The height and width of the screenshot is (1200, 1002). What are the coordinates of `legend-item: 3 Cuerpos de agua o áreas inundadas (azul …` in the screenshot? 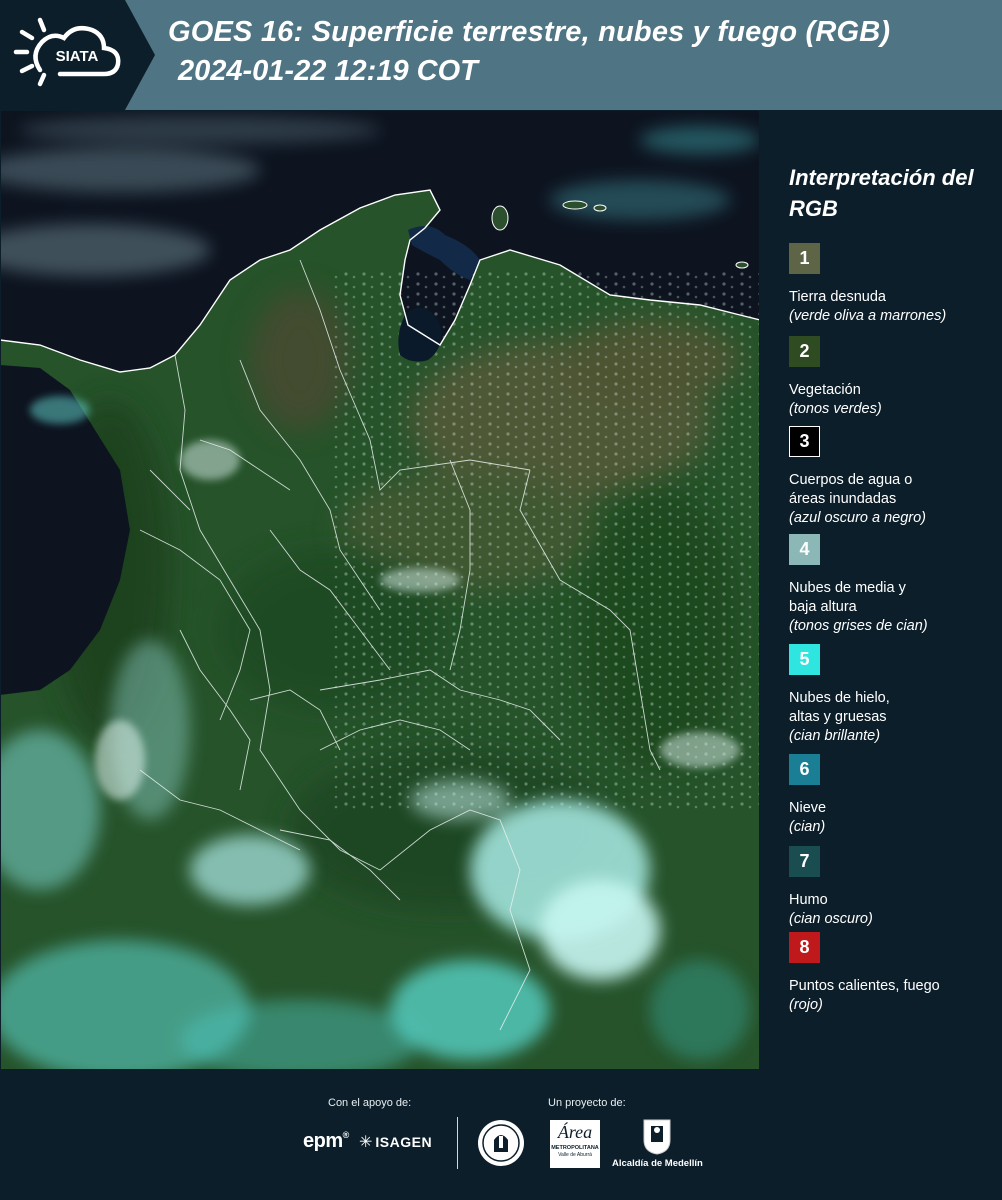 It's located at (895, 477).